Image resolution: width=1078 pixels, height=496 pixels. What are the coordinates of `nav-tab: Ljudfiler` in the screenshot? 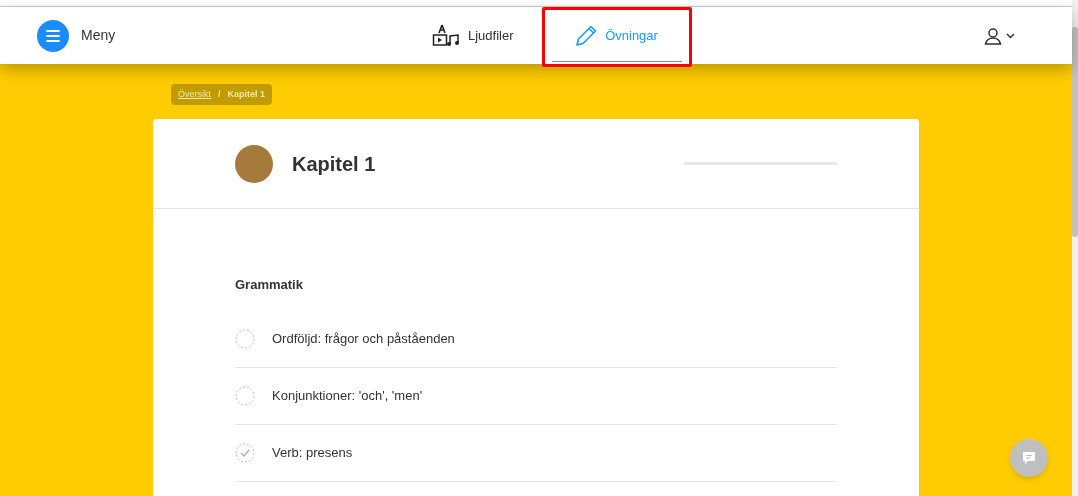 It's located at (473, 35).